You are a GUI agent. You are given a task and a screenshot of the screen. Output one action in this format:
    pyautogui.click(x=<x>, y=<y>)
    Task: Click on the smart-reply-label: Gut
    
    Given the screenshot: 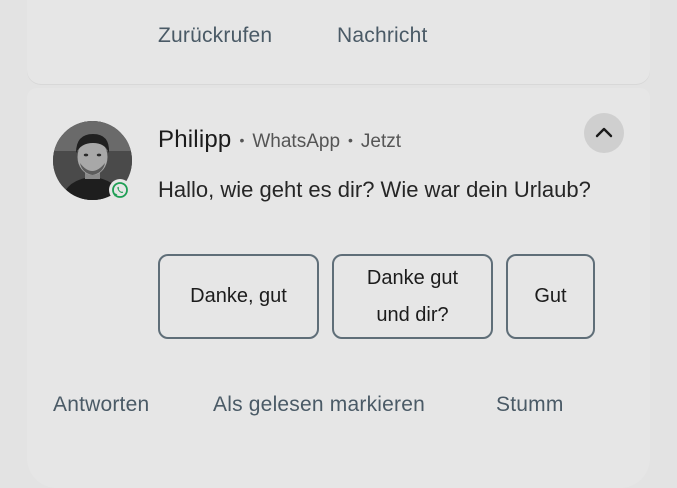 What is the action you would take?
    pyautogui.click(x=550, y=296)
    